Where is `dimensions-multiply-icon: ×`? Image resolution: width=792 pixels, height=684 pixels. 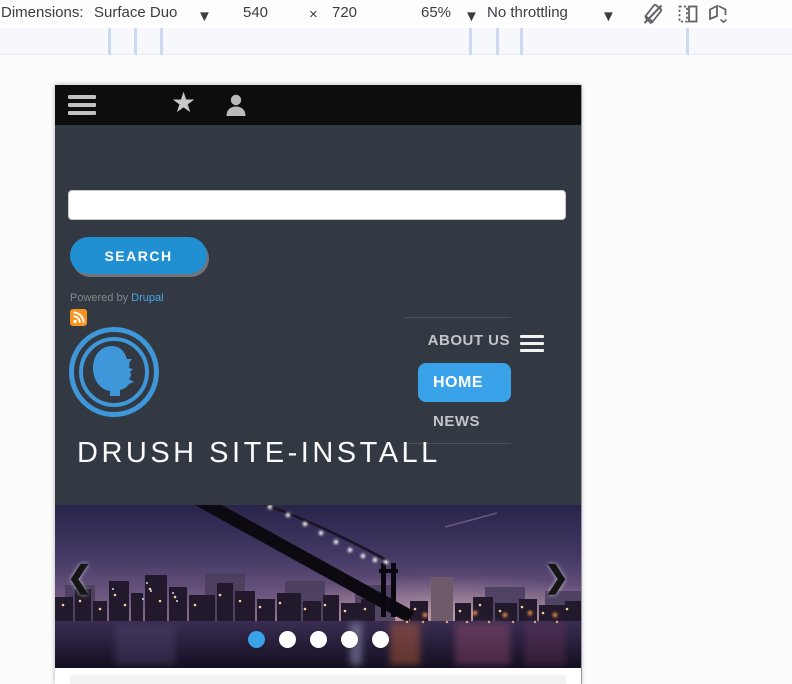 dimensions-multiply-icon: × is located at coordinates (313, 14).